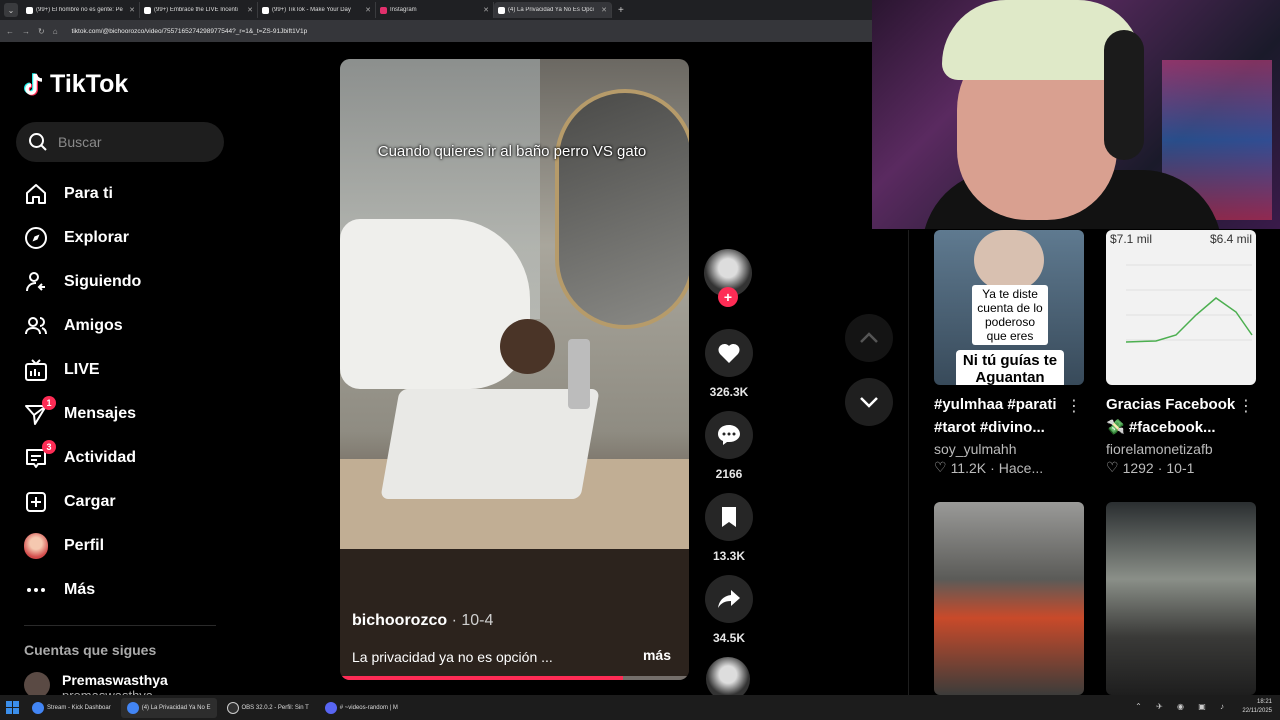  I want to click on home-icon: ⌂, so click(55, 31).